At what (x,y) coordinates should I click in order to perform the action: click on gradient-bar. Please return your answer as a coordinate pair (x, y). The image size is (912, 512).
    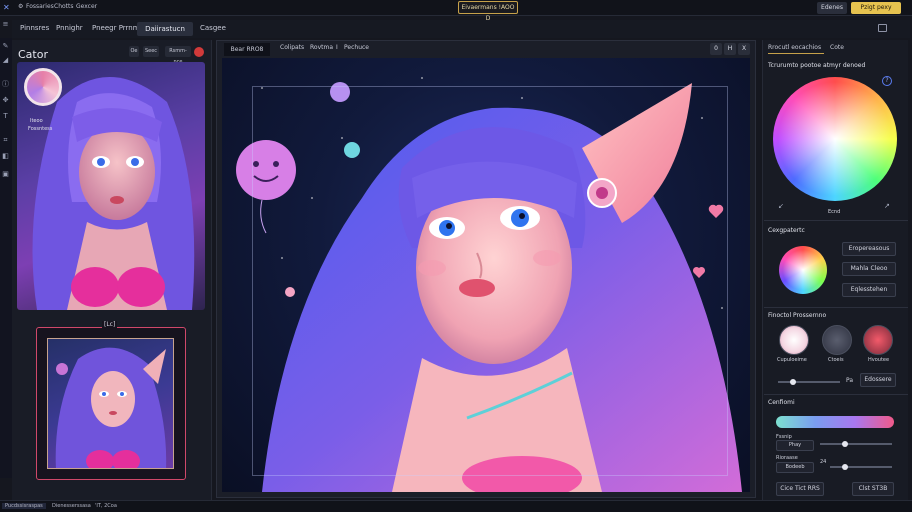
    Looking at the image, I should click on (835, 422).